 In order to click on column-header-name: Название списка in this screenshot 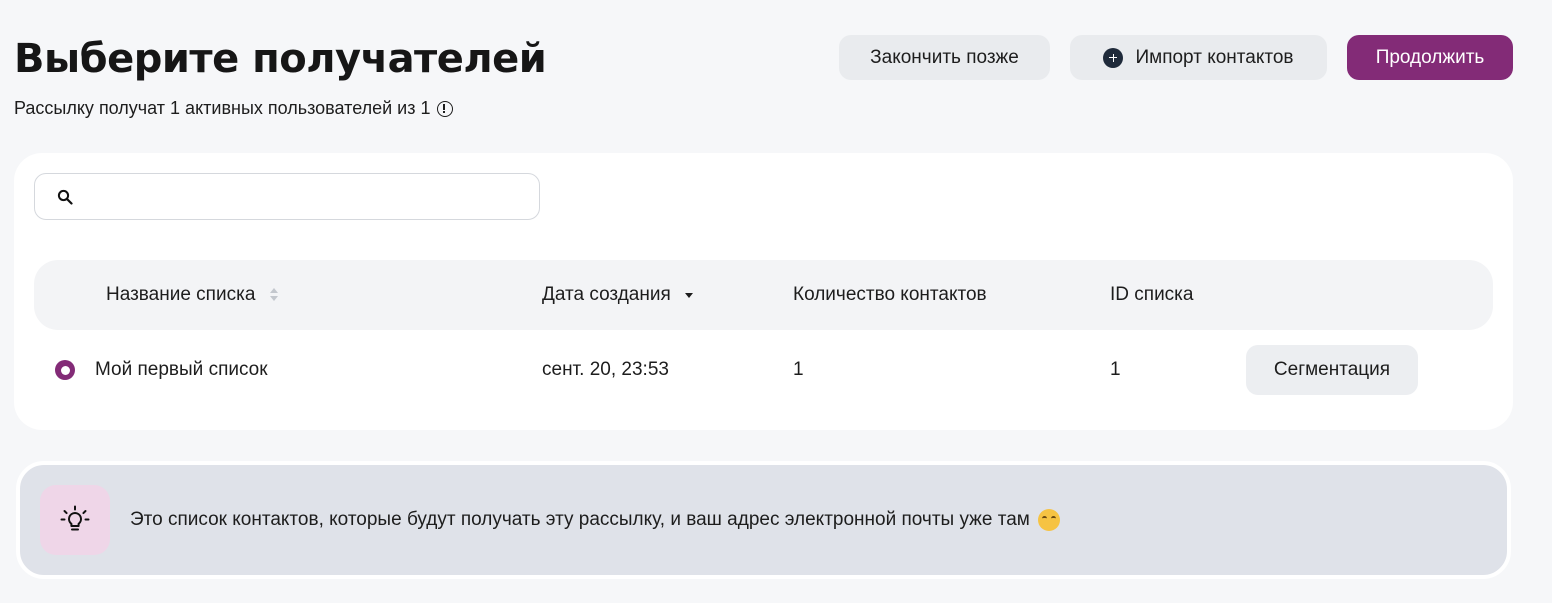, I will do `click(192, 295)`.